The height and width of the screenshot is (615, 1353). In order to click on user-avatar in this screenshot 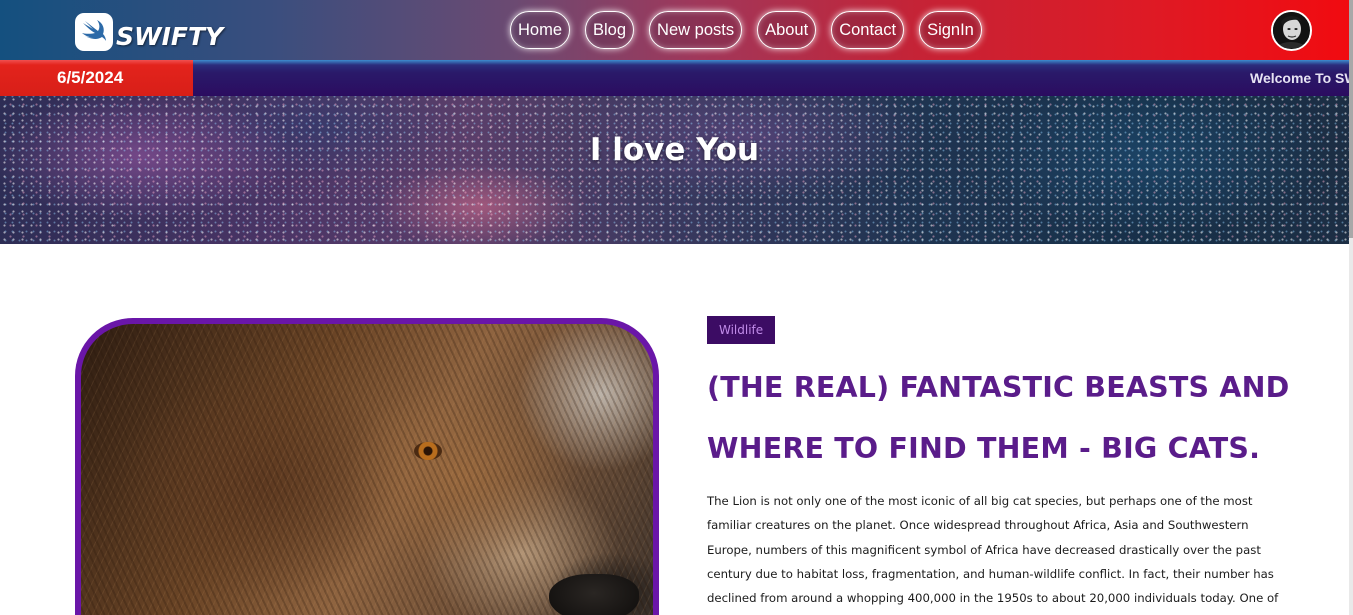, I will do `click(1291, 30)`.